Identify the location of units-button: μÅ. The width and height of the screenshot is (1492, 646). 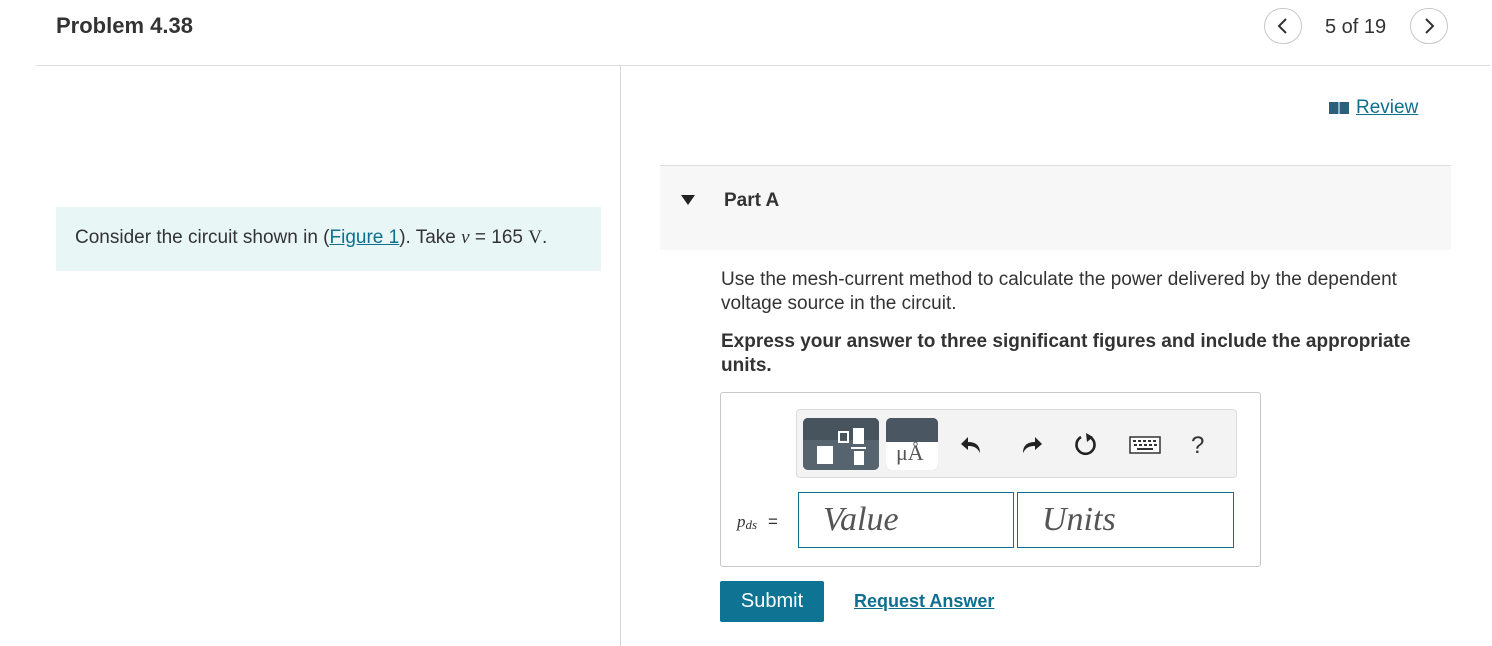
(912, 444).